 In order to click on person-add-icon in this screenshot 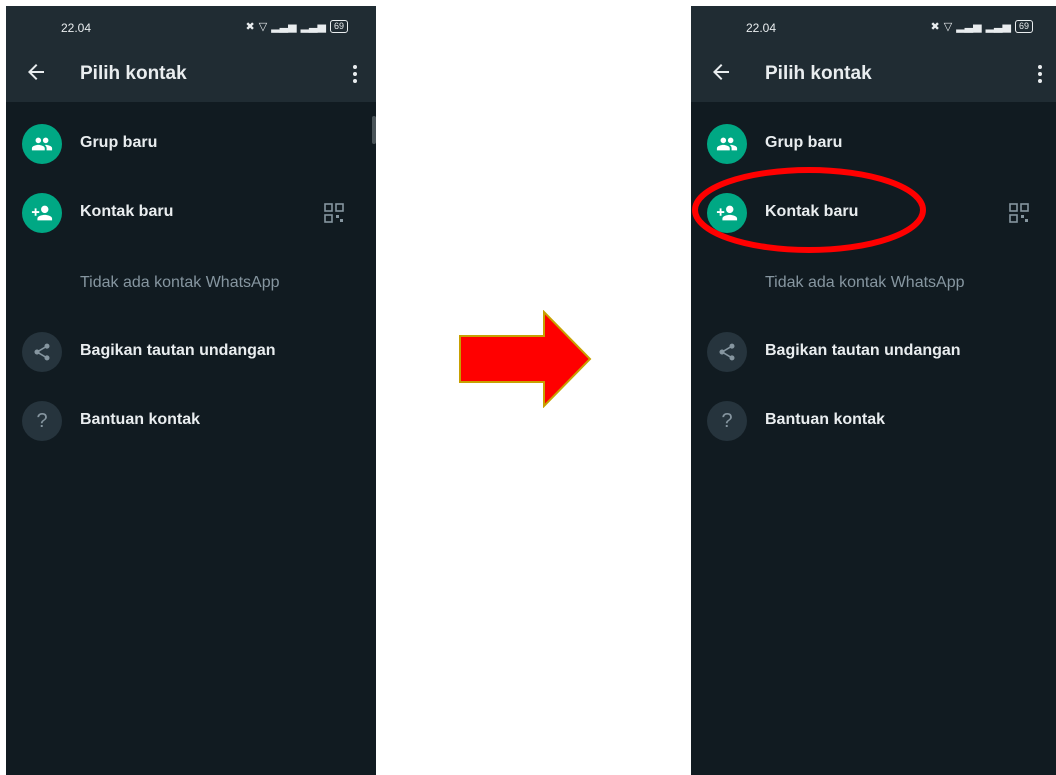, I will do `click(42, 213)`.